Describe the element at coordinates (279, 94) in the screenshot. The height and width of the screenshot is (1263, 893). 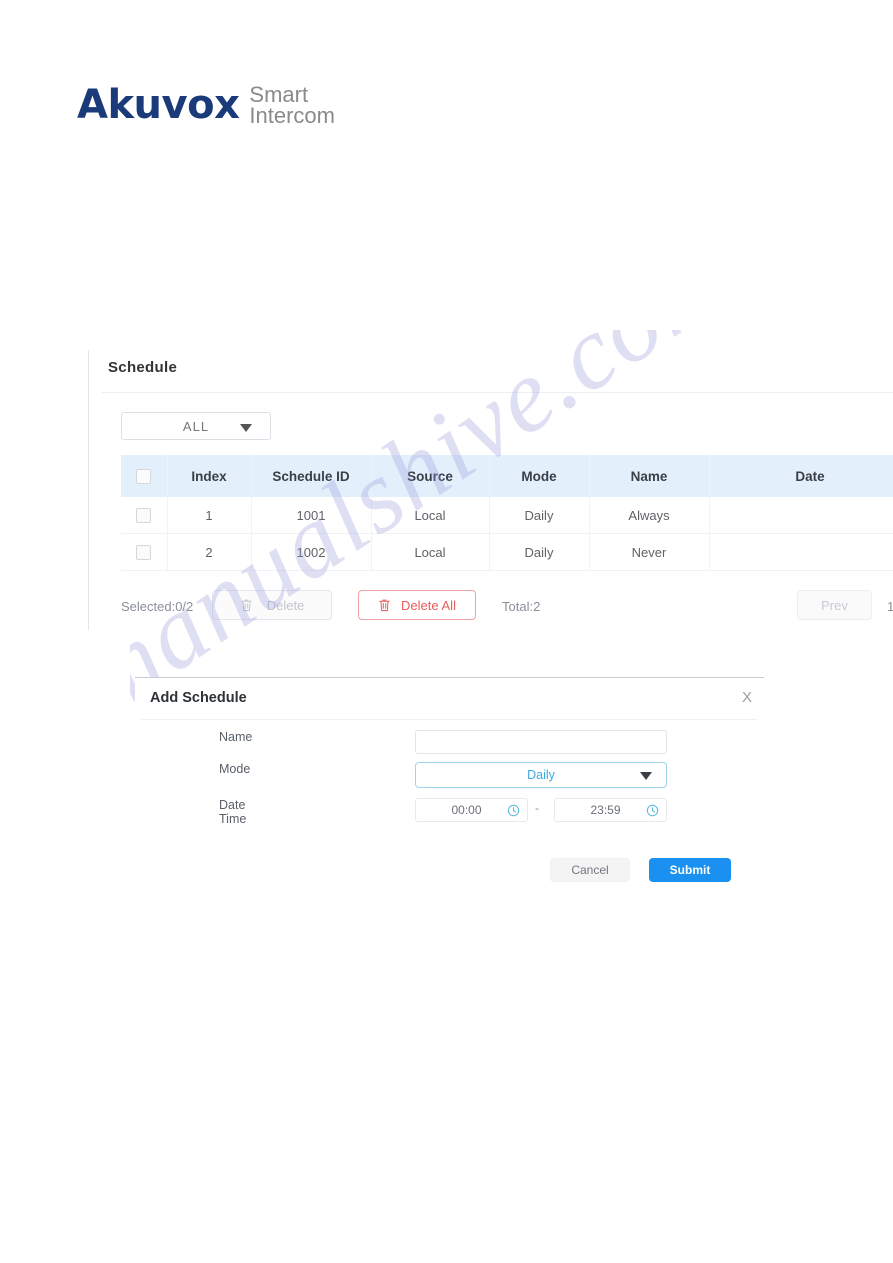
I see `logo-tagline-line-1: Smart` at that location.